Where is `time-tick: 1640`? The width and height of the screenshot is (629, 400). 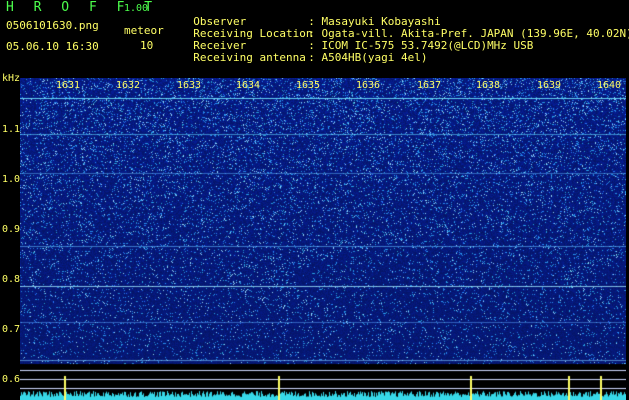 time-tick: 1640 is located at coordinates (609, 85).